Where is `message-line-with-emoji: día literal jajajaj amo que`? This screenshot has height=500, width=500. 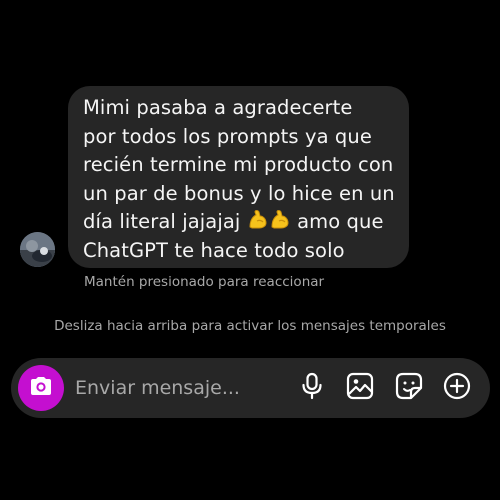 message-line-with-emoji: día literal jajajaj amo que is located at coordinates (241, 222).